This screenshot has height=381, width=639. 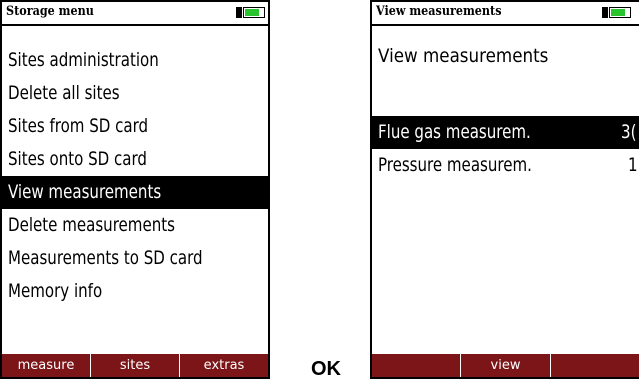 What do you see at coordinates (594, 365) in the screenshot?
I see `softkey-empty-right` at bounding box center [594, 365].